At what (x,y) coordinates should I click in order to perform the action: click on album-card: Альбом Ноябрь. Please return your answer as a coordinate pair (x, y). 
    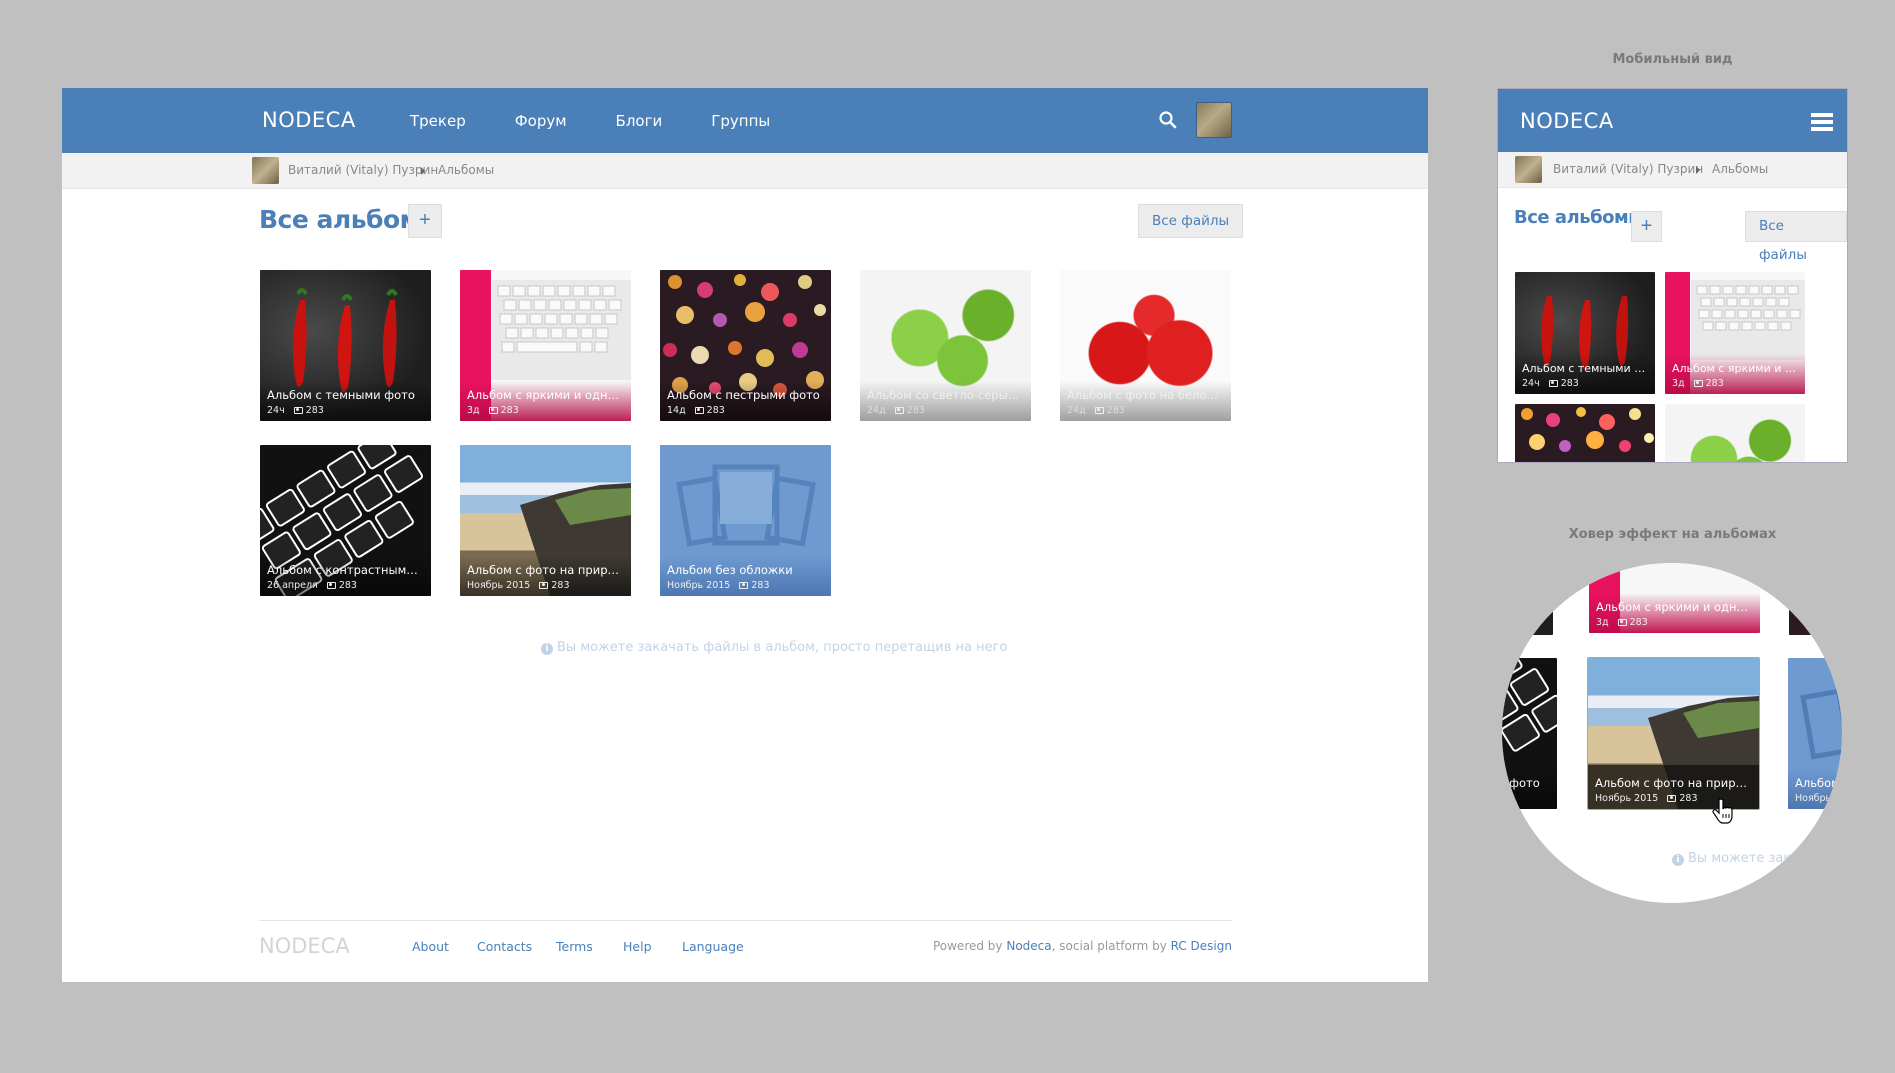
    Looking at the image, I should click on (1815, 733).